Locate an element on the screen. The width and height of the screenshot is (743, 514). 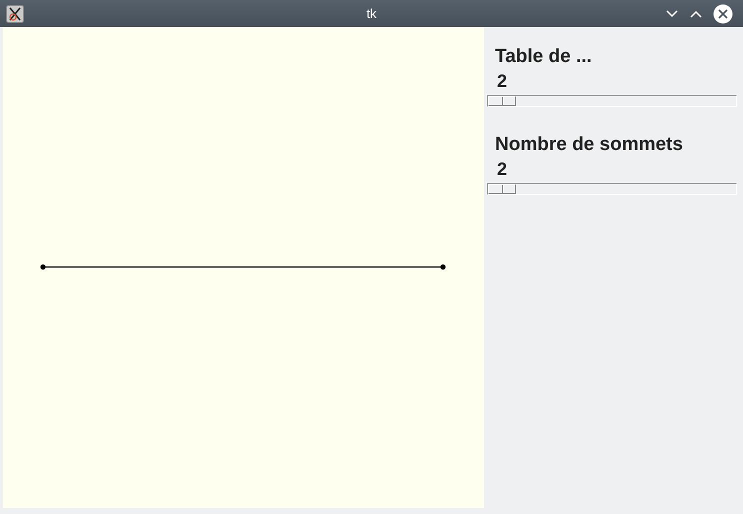
close-icon is located at coordinates (723, 14).